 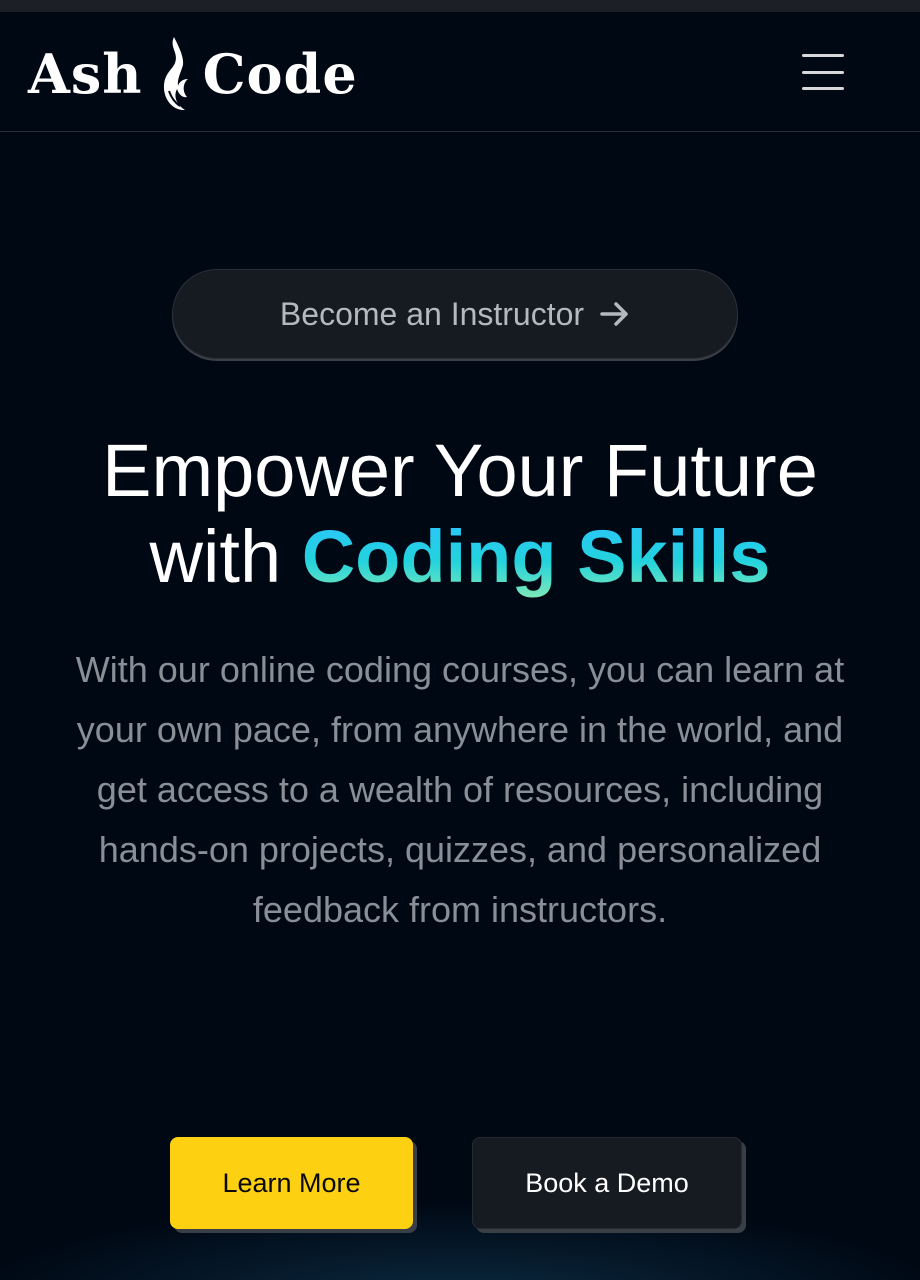 I want to click on navbar: Ash Code, so click(x=460, y=72).